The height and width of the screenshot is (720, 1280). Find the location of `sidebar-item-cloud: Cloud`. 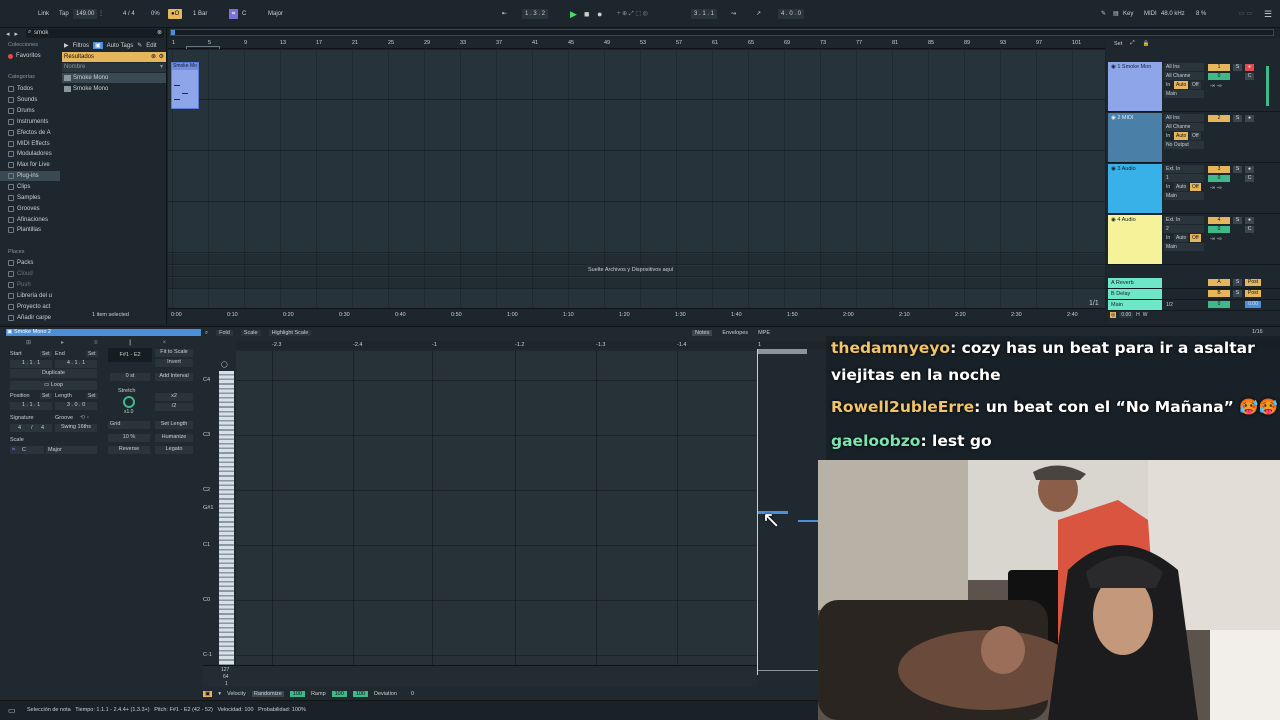

sidebar-item-cloud: Cloud is located at coordinates (16, 274).